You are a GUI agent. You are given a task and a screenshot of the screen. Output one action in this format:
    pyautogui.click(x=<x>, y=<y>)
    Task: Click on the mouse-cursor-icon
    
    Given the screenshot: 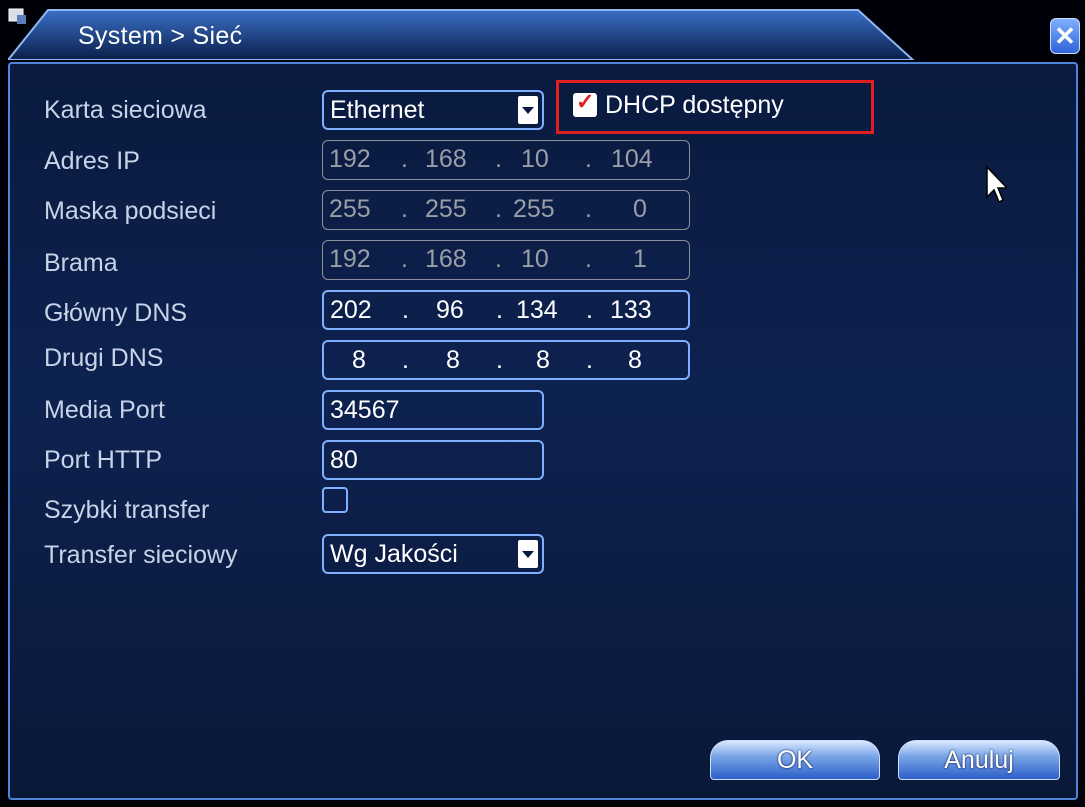 What is the action you would take?
    pyautogui.click(x=996, y=184)
    